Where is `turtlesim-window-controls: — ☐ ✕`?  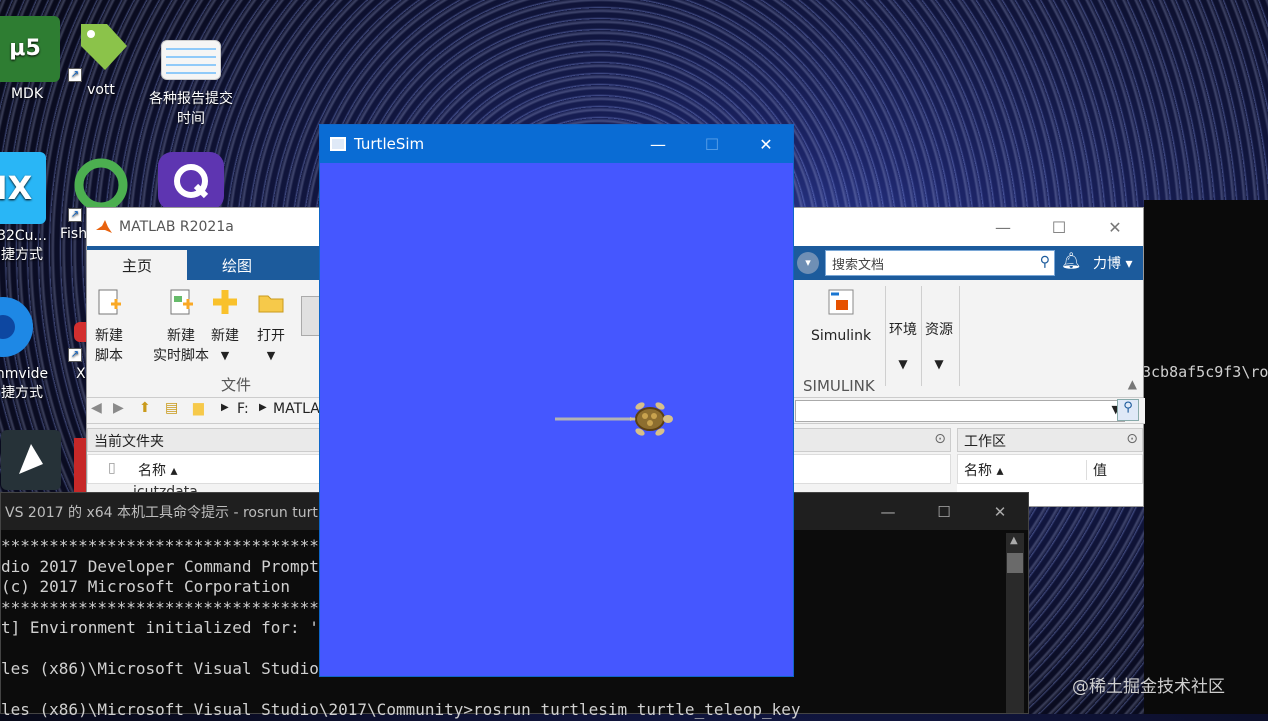
turtlesim-window-controls: — ☐ ✕ is located at coordinates (712, 144).